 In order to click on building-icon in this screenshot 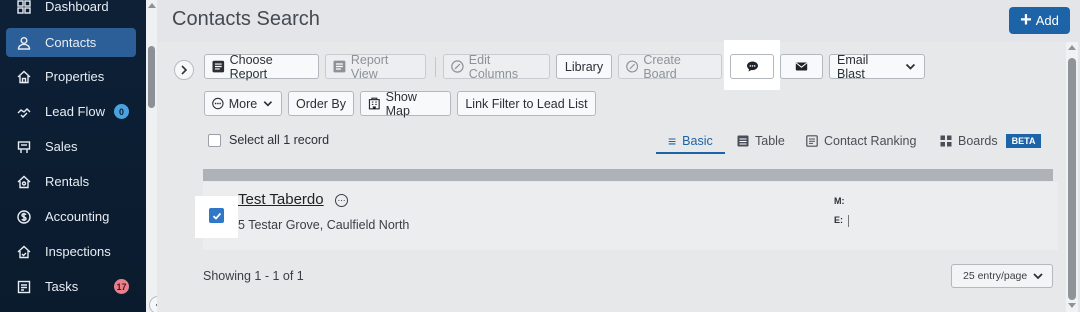, I will do `click(374, 103)`.